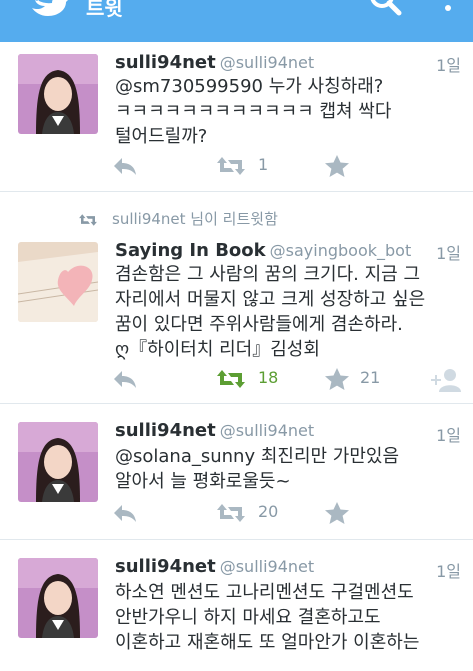 This screenshot has width=473, height=671. Describe the element at coordinates (292, 381) in the screenshot. I see `tweet-actions: 18 21` at that location.